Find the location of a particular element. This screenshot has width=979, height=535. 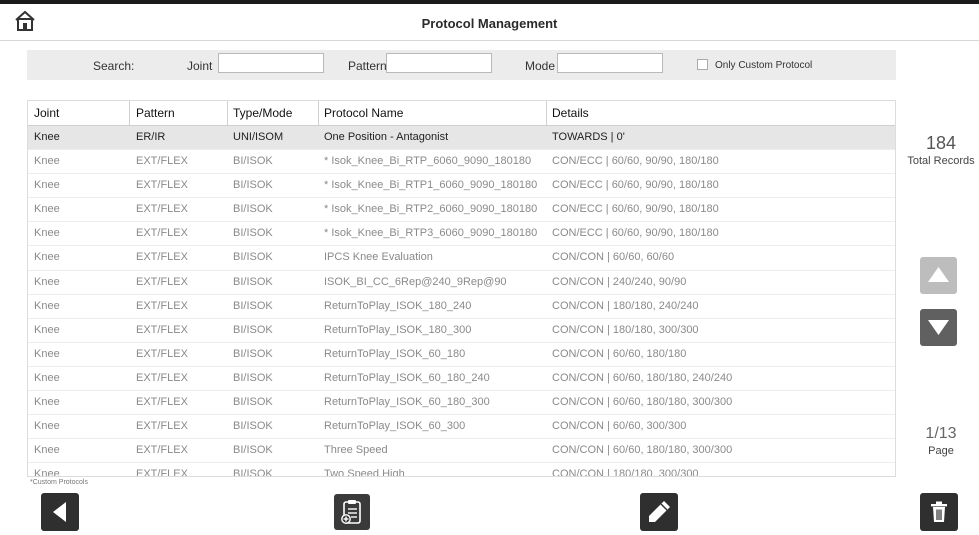

column-header-protocol-name: Protocol Name is located at coordinates (435, 113).